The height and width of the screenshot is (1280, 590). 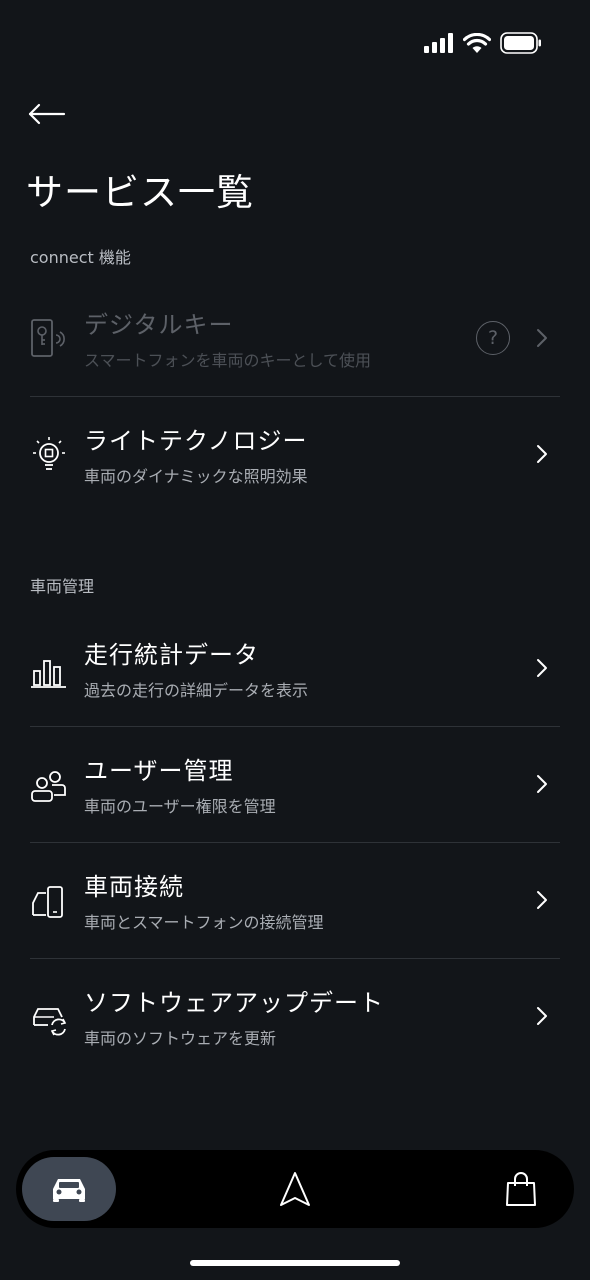 What do you see at coordinates (438, 43) in the screenshot?
I see `cellular-signal-icon` at bounding box center [438, 43].